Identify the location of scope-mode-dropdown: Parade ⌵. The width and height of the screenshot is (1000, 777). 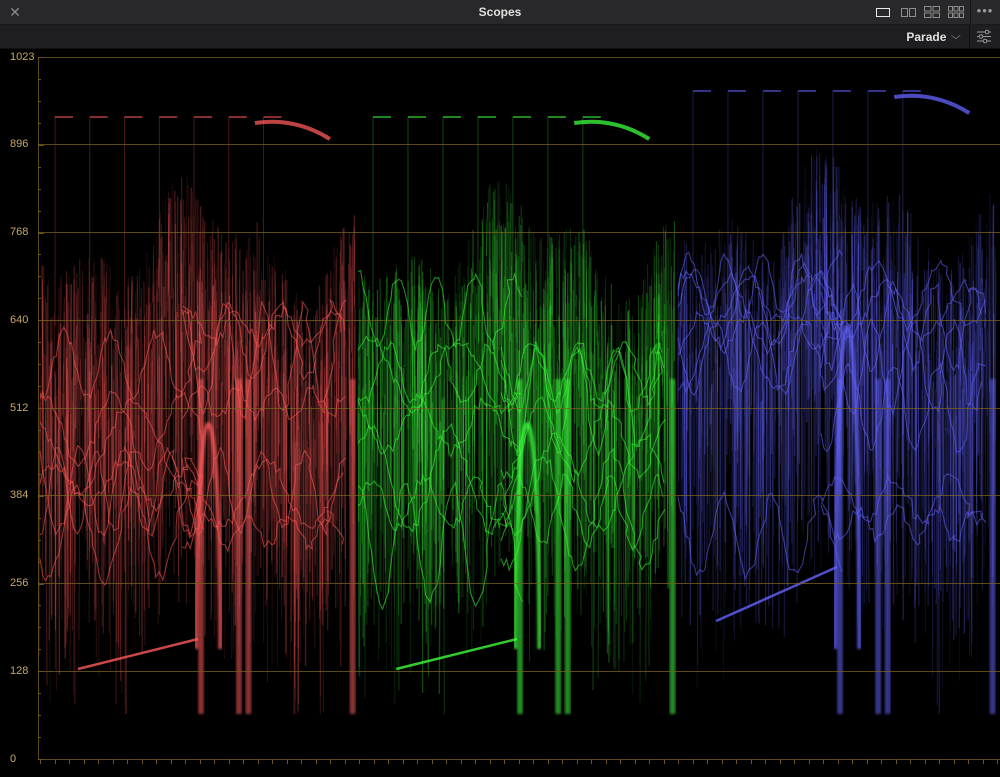
(933, 36).